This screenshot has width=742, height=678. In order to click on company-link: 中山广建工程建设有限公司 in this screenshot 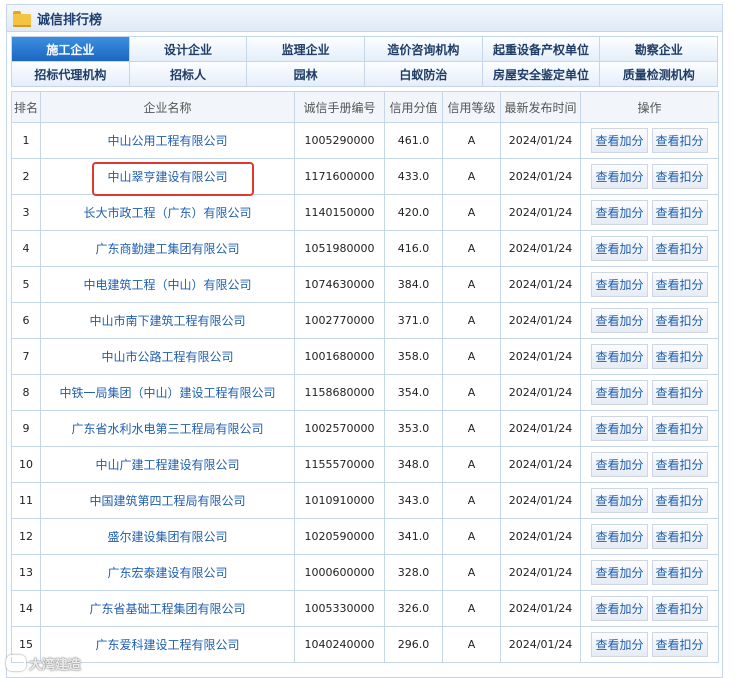, I will do `click(167, 465)`.